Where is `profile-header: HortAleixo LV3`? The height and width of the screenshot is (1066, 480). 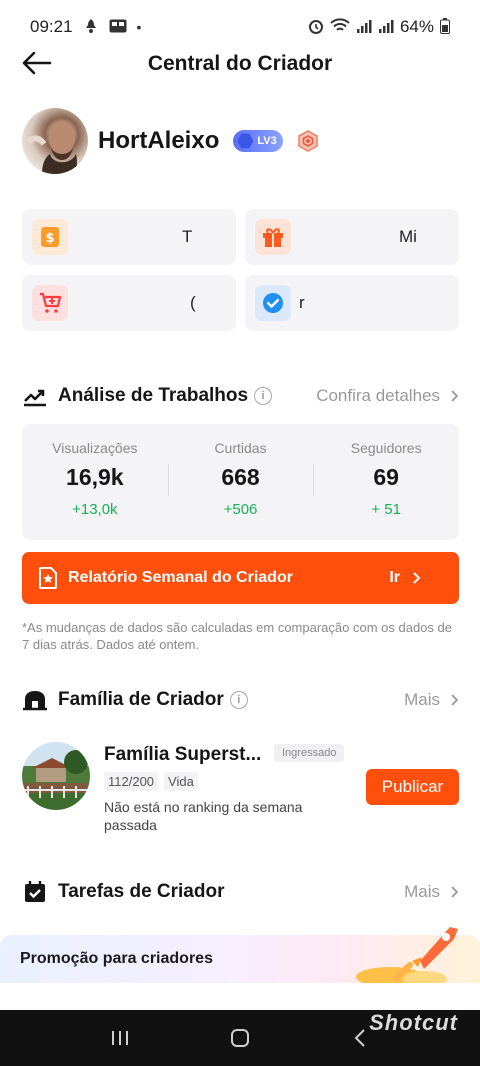
profile-header: HortAleixo LV3 is located at coordinates (170, 141).